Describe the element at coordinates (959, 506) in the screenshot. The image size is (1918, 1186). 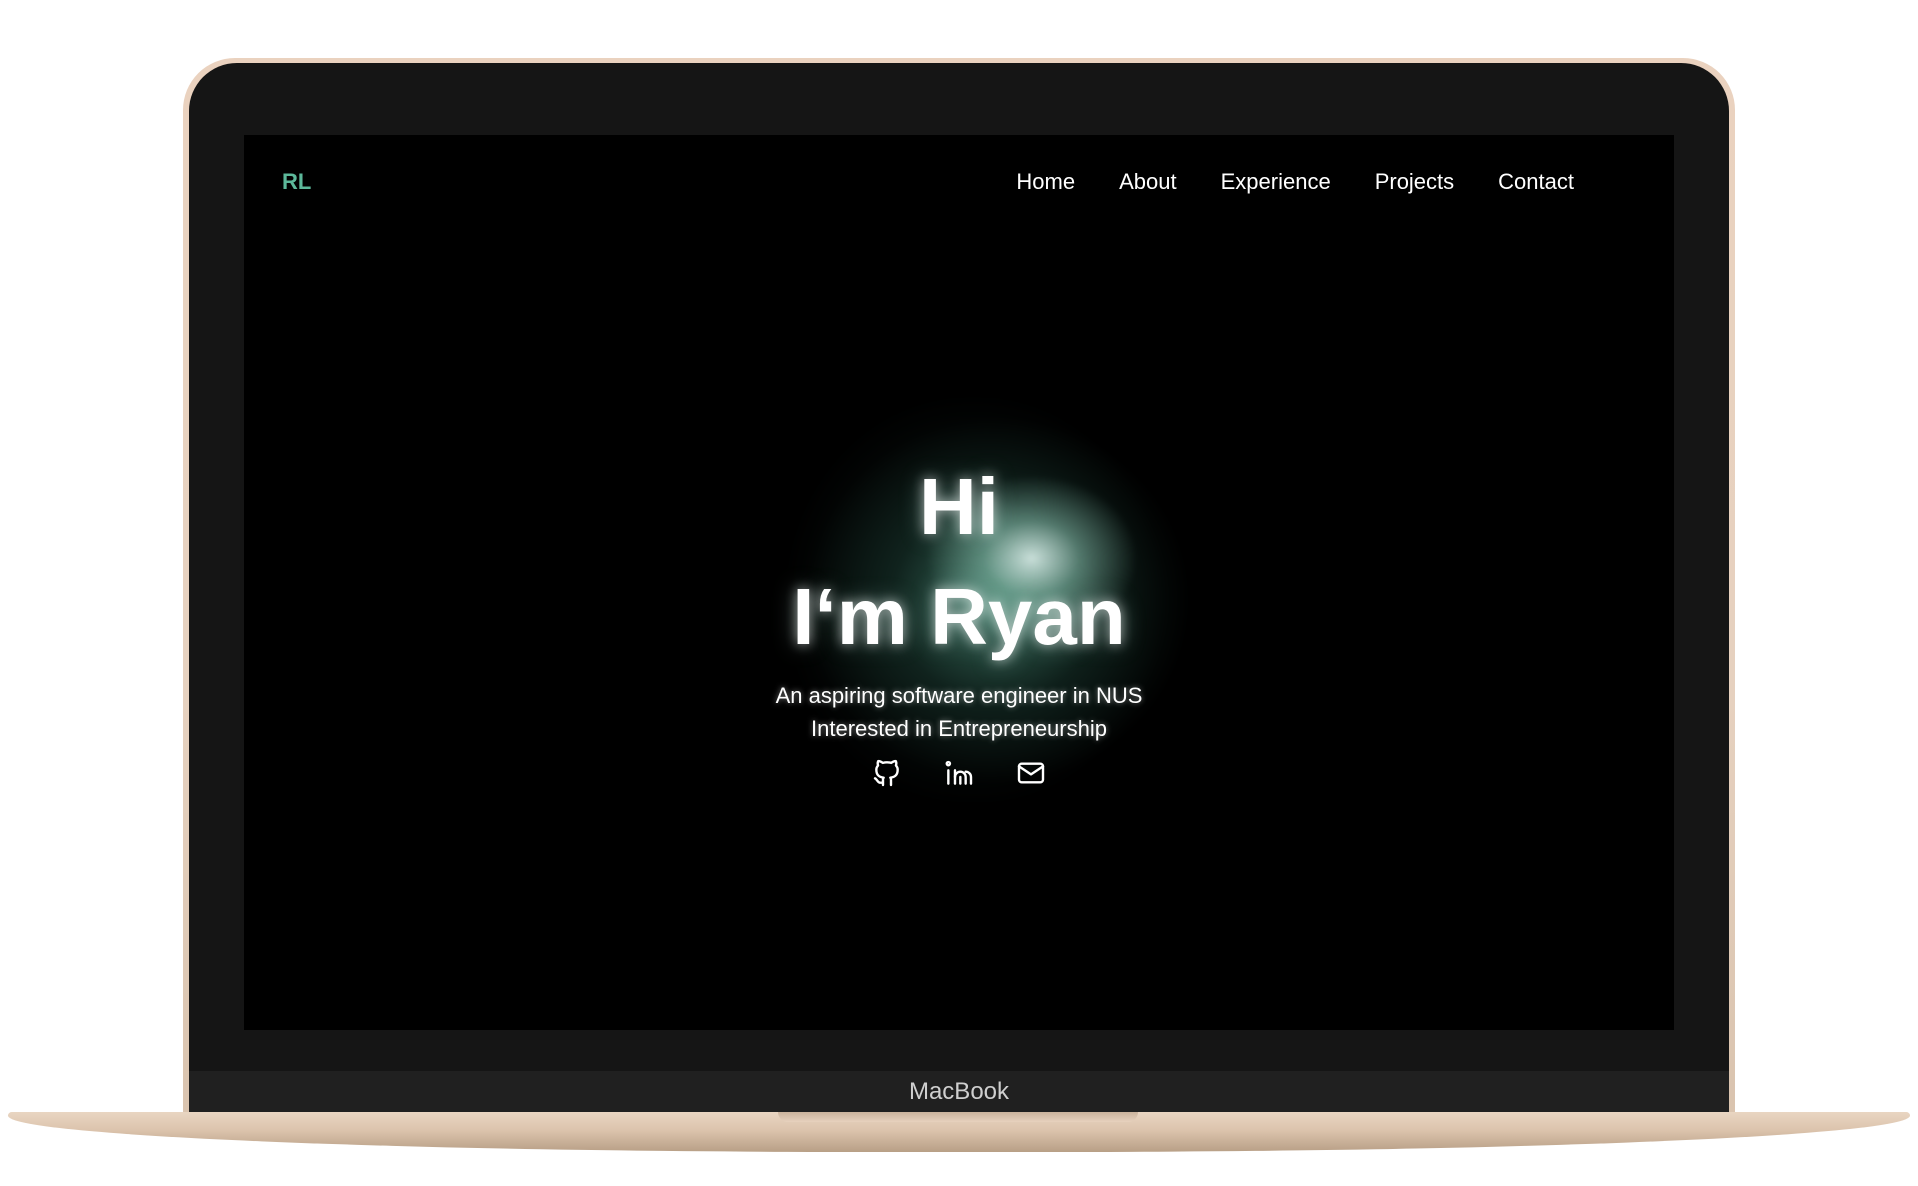
I see `hero-greeting: Hi` at that location.